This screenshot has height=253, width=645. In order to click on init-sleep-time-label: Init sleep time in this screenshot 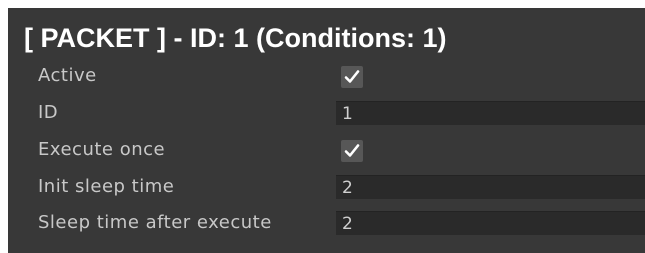, I will do `click(106, 186)`.